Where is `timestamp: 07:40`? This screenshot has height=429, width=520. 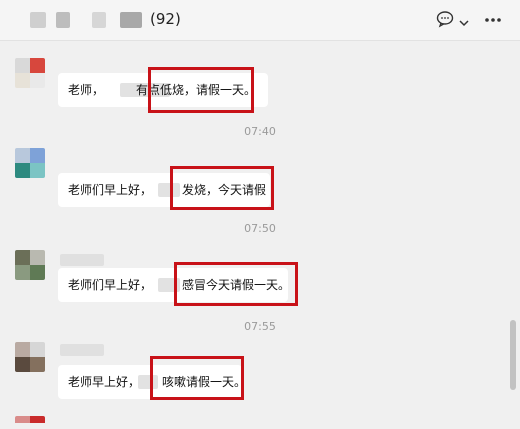
timestamp: 07:40 is located at coordinates (260, 131).